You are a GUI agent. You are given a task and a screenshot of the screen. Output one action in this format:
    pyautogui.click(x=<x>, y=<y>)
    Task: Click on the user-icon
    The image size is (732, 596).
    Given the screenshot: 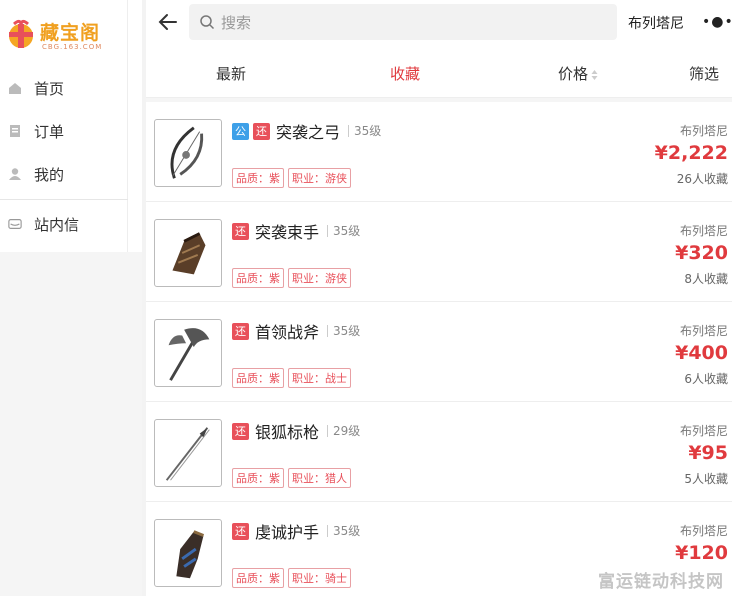 What is the action you would take?
    pyautogui.click(x=15, y=174)
    